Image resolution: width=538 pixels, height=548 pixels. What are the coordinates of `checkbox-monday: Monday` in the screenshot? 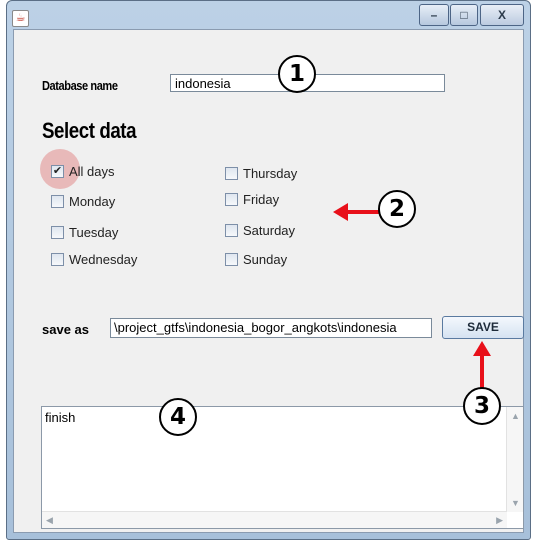 It's located at (83, 201).